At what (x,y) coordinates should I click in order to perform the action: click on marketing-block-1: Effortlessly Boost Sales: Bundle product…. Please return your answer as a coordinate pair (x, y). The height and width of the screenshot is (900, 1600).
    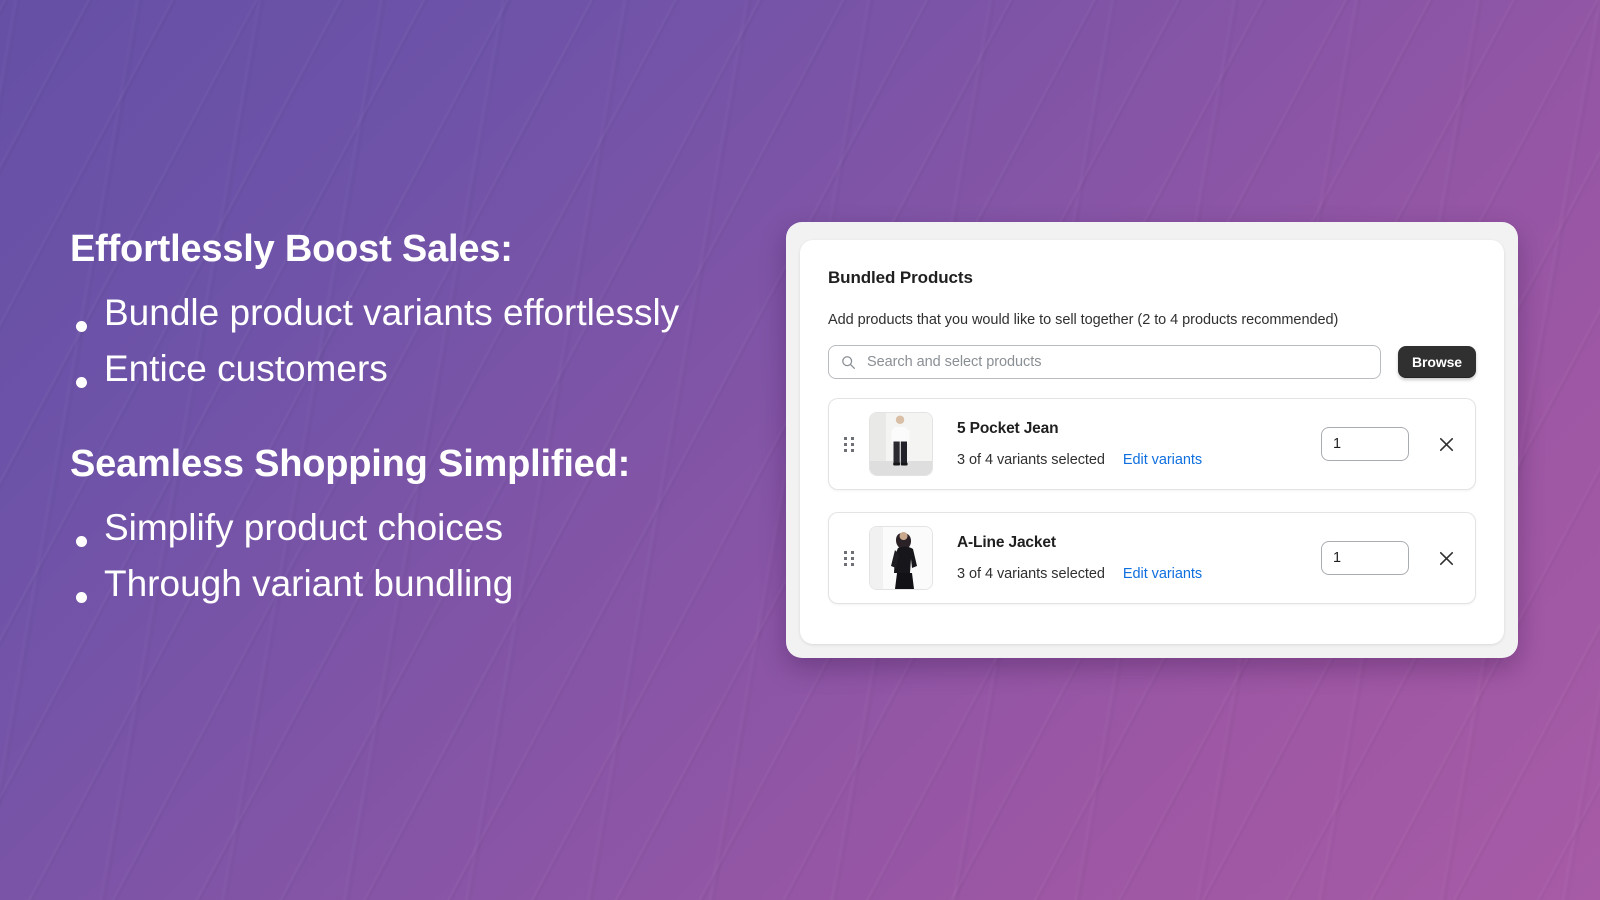
    Looking at the image, I should click on (430, 312).